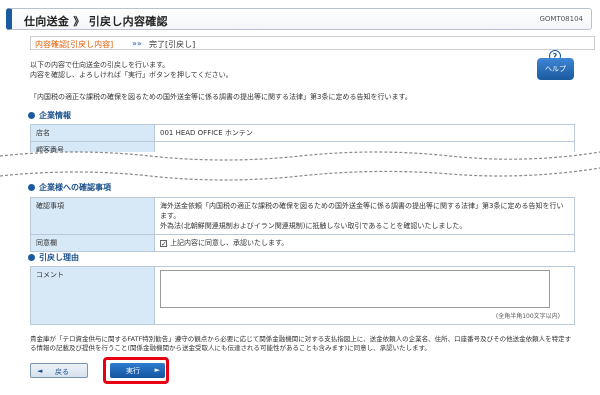  What do you see at coordinates (92, 133) in the screenshot?
I see `store-name-label: 店名` at bounding box center [92, 133].